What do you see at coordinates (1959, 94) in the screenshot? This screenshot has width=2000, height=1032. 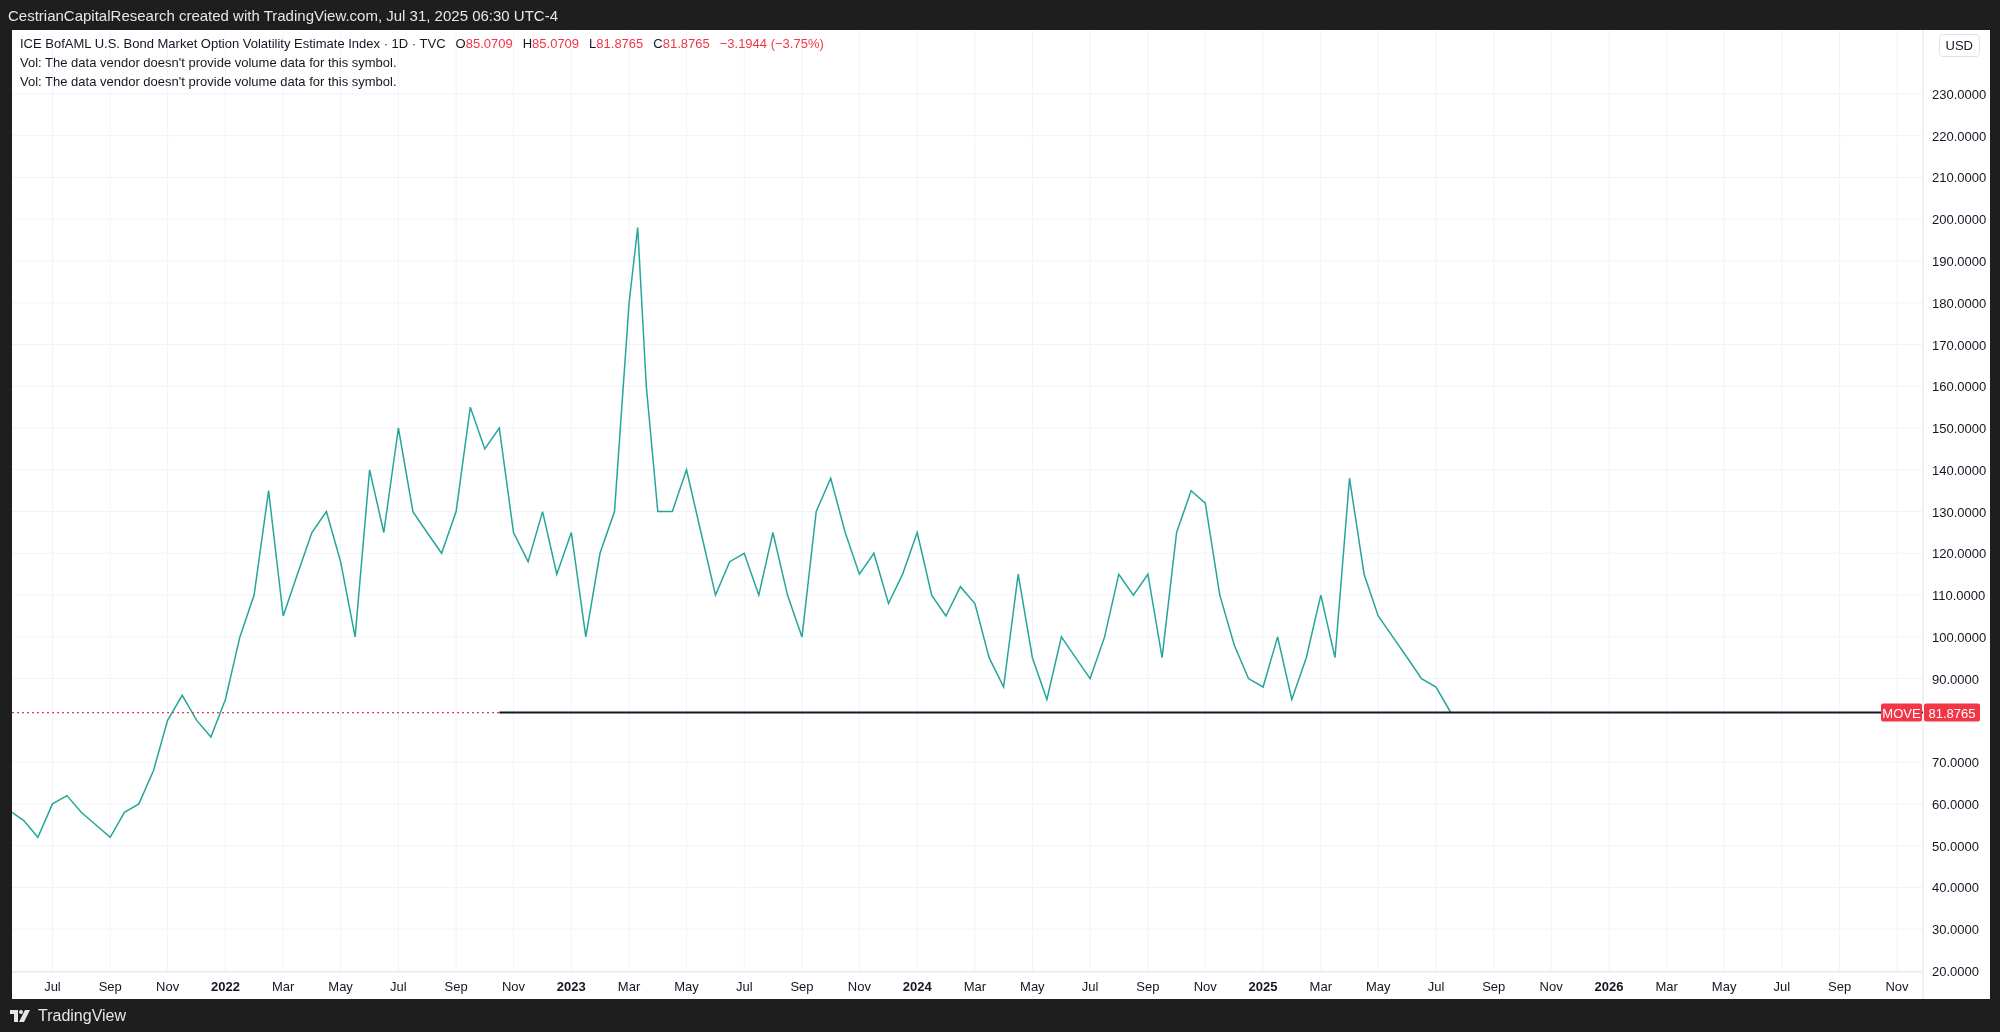 I see `price-axis-label: 230.0000` at bounding box center [1959, 94].